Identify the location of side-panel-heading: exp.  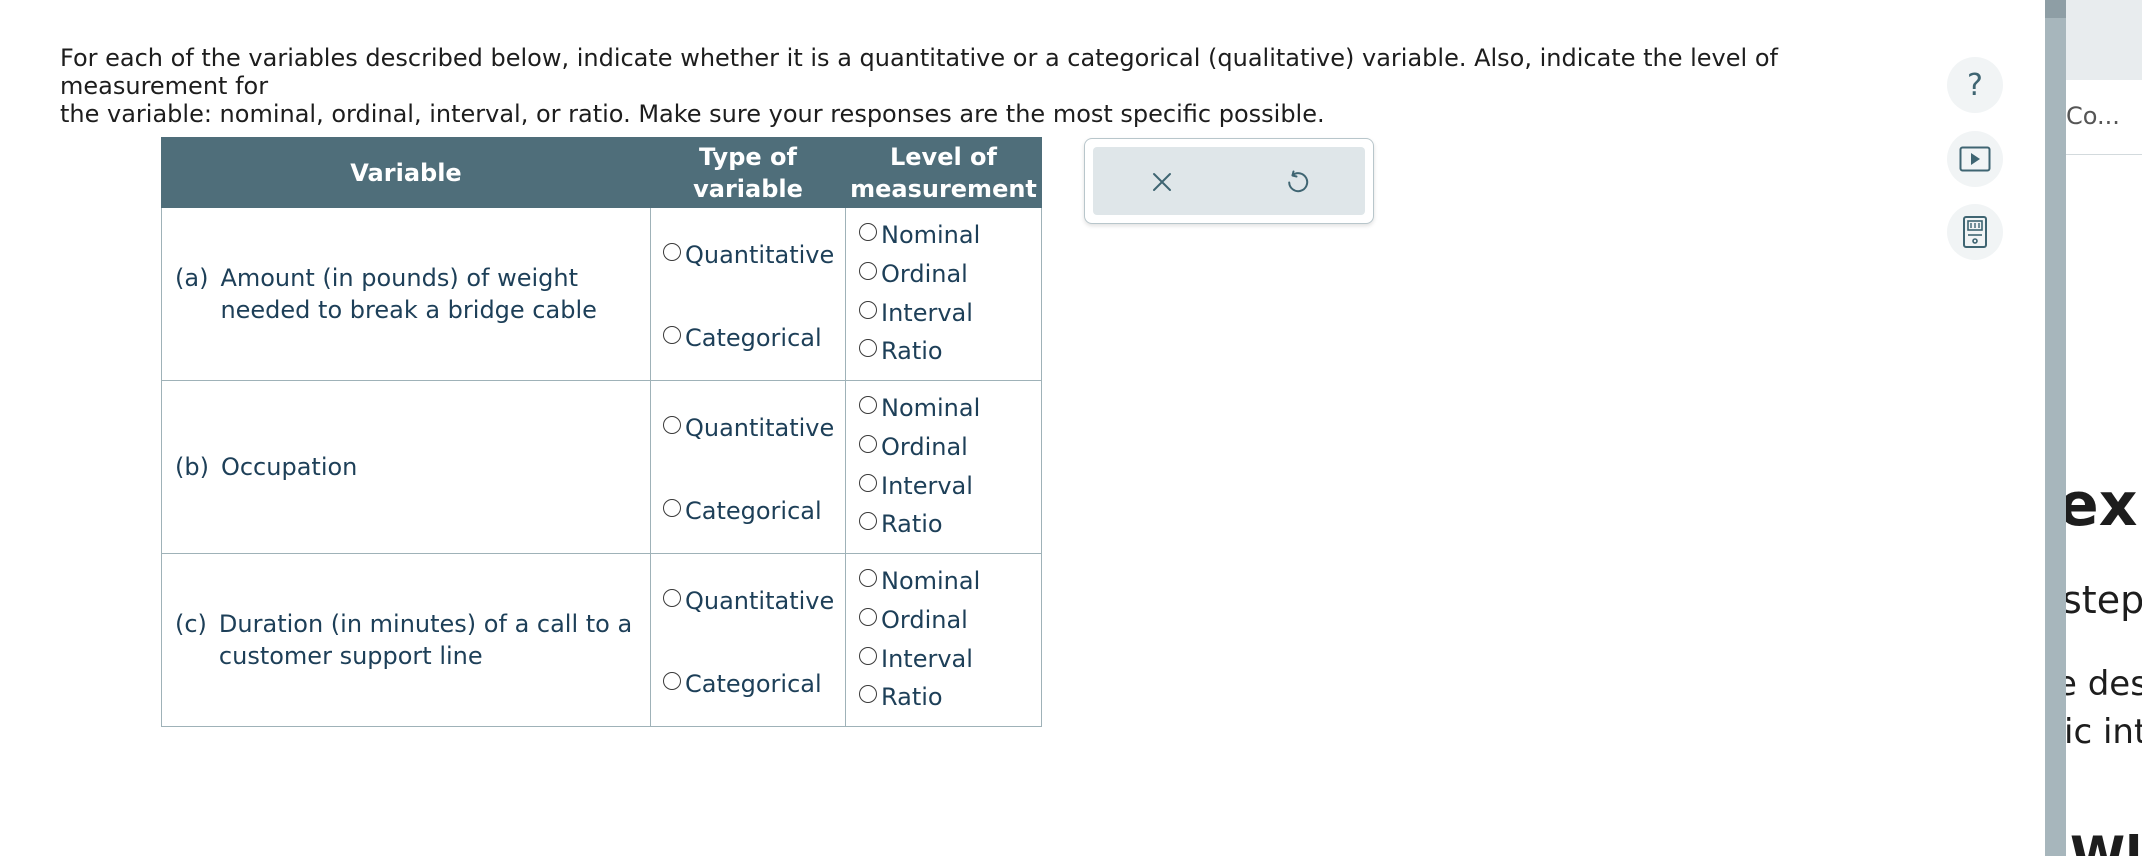
(2104, 505).